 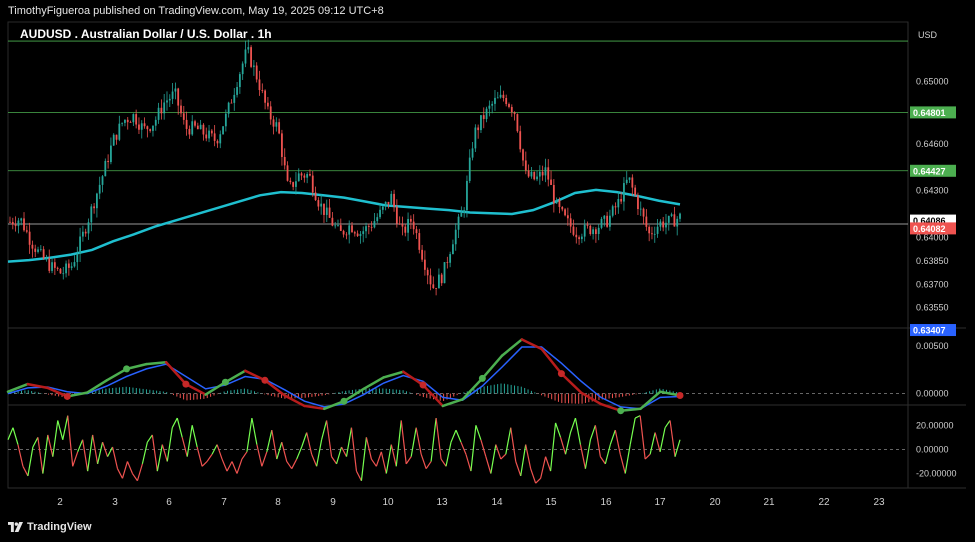 I want to click on time-tick: 23, so click(x=879, y=502).